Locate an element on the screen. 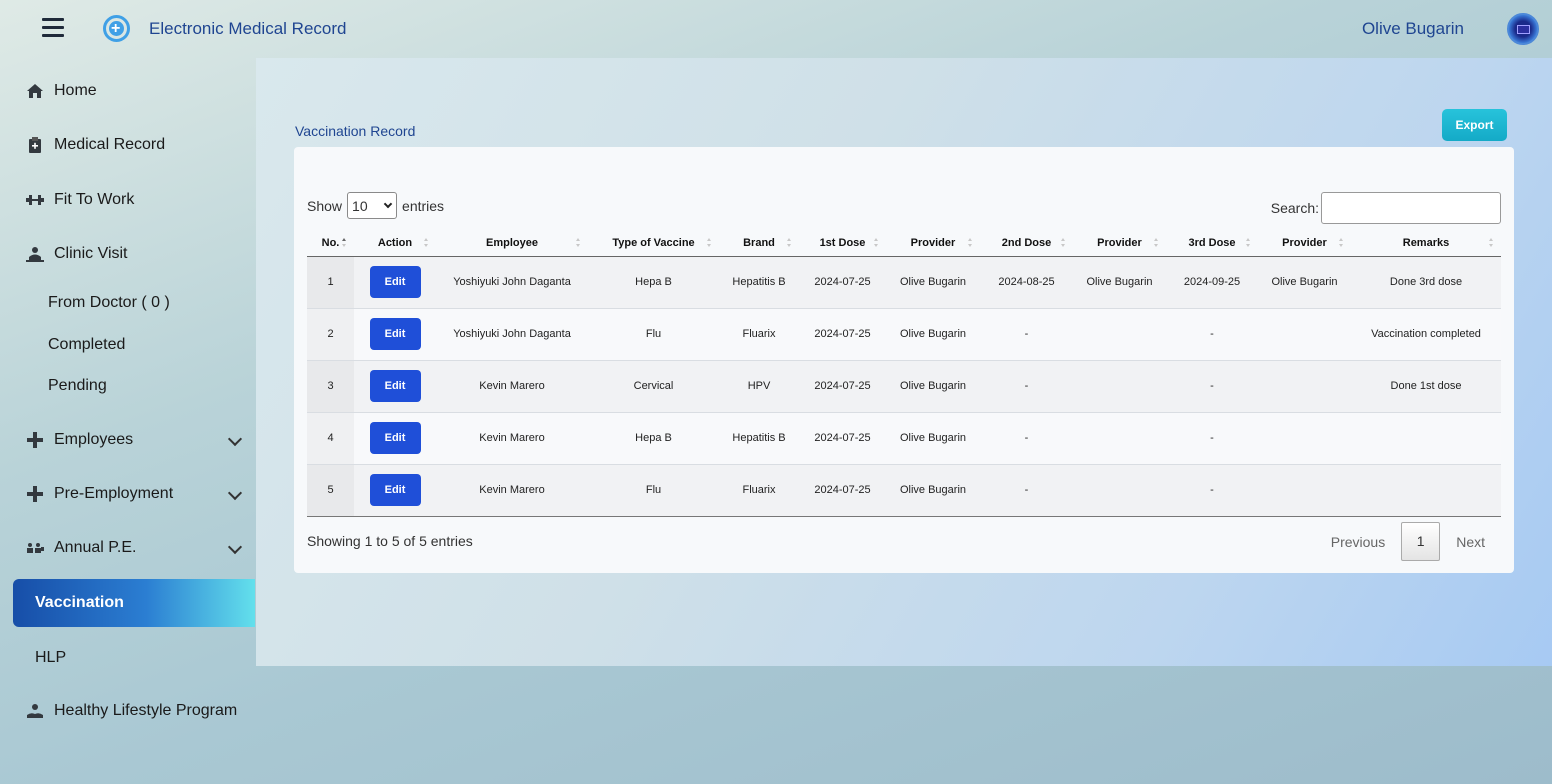  sidebar-item-hlp: HLP is located at coordinates (50, 658).